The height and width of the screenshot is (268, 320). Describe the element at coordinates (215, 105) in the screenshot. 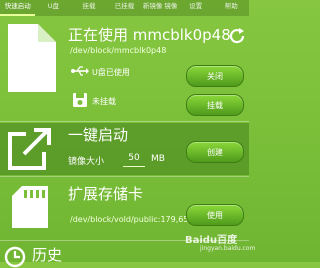

I see `mount-button: 挂载` at that location.